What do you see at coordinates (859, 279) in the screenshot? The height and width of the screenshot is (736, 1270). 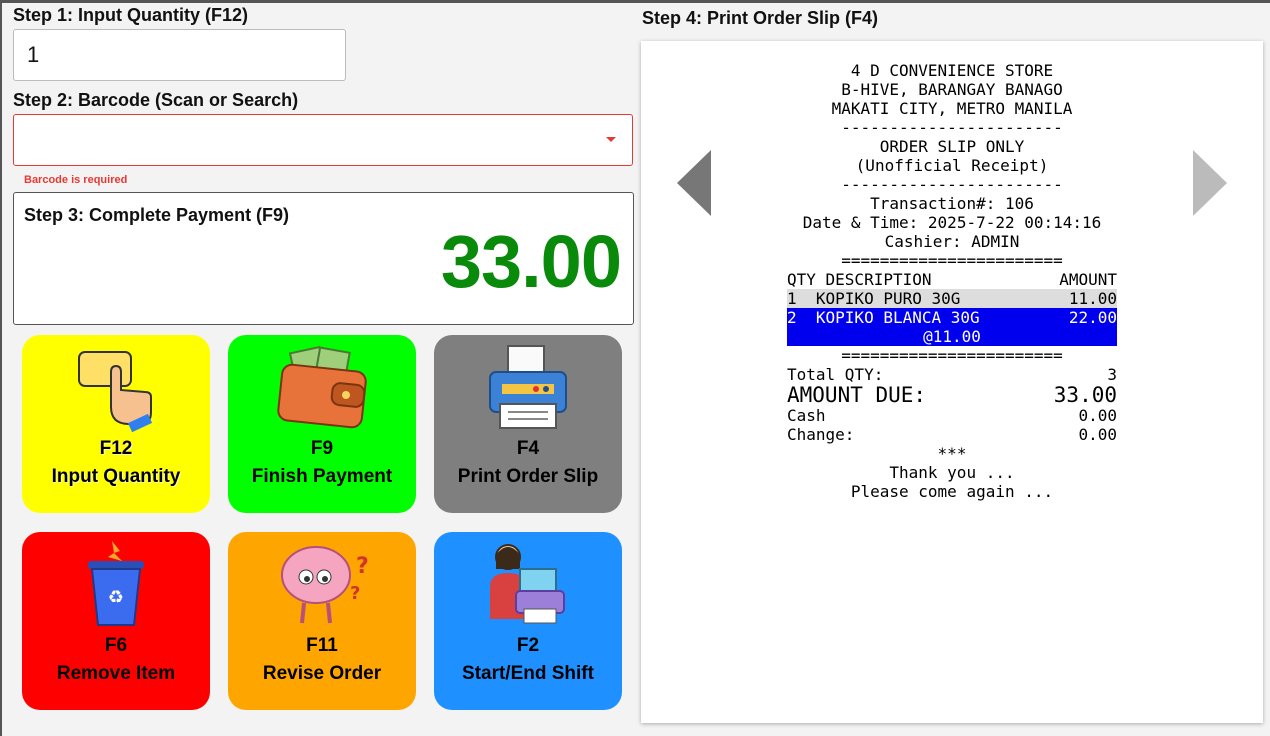 I see `col-qty-description: QTY DESCRIPTION` at bounding box center [859, 279].